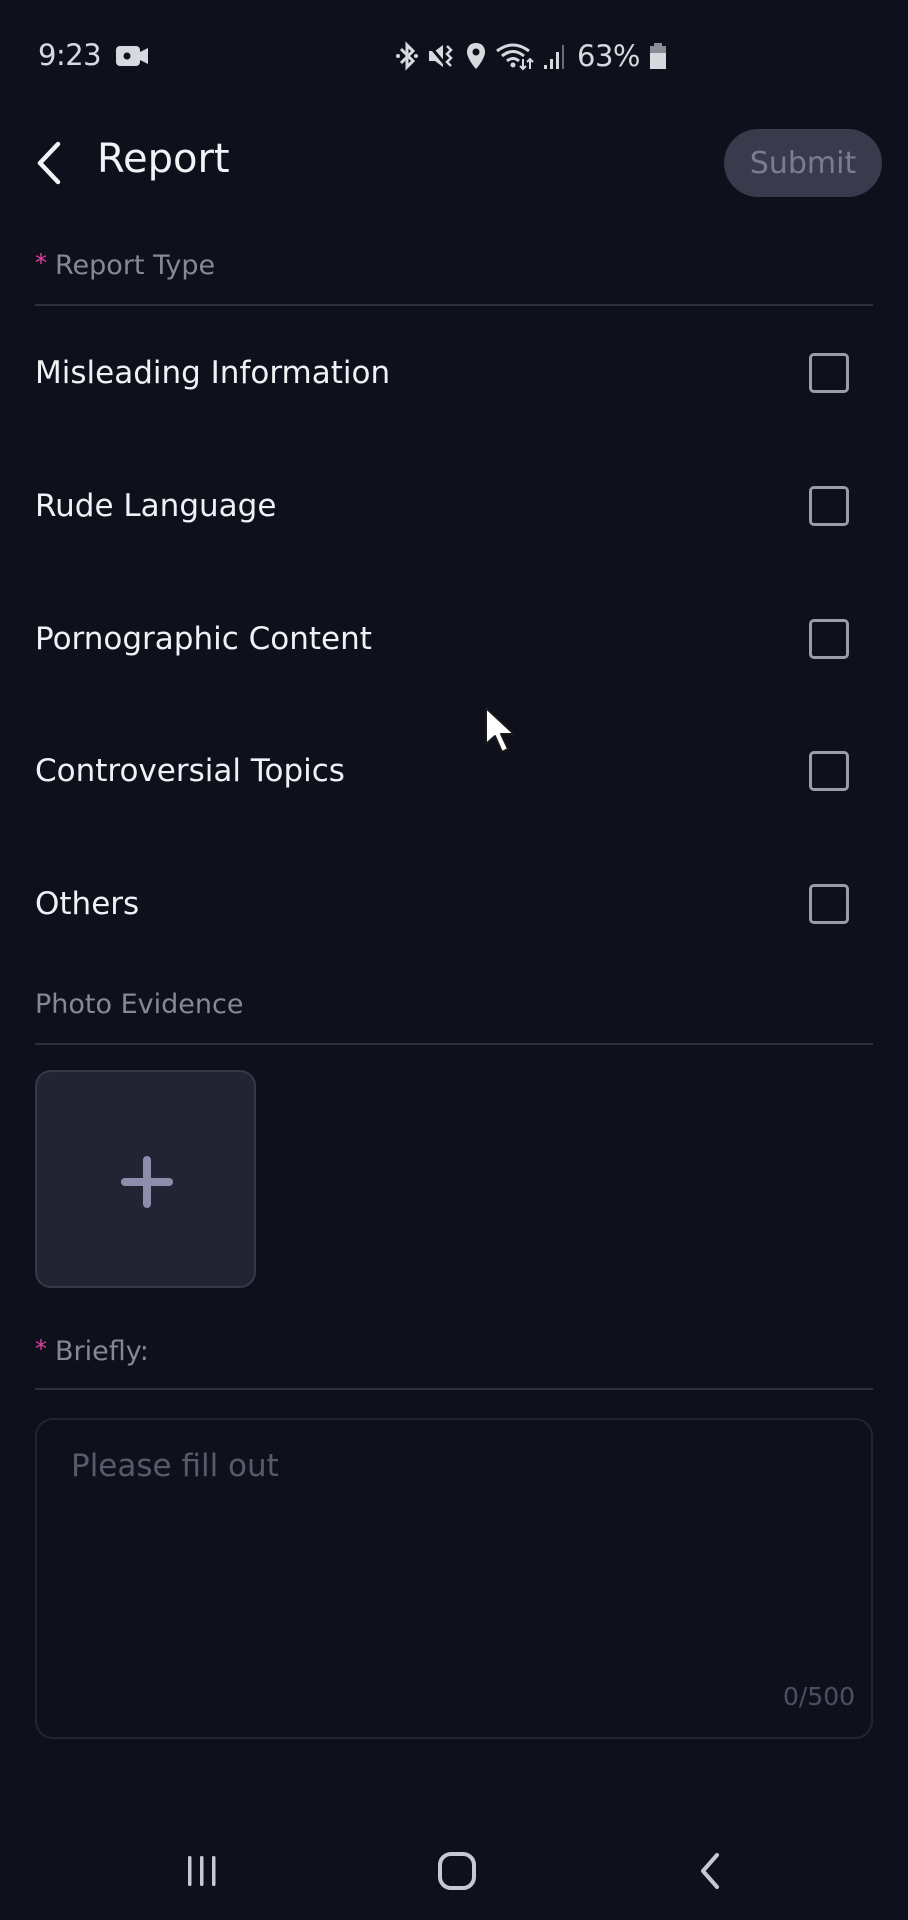 The image size is (908, 1920). Describe the element at coordinates (454, 904) in the screenshot. I see `option-others: Others` at that location.